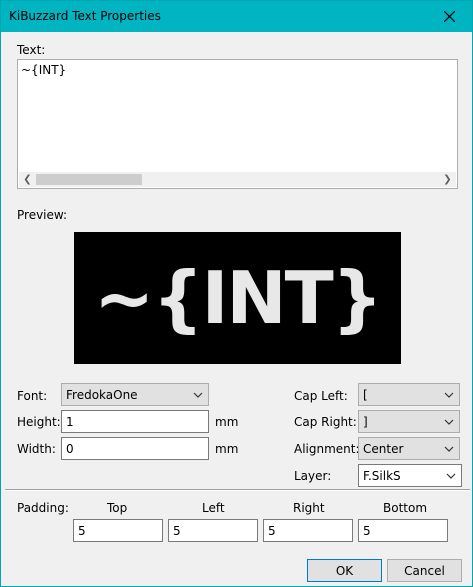 This screenshot has width=473, height=587. Describe the element at coordinates (118, 530) in the screenshot. I see `padding-top-input: 5` at that location.